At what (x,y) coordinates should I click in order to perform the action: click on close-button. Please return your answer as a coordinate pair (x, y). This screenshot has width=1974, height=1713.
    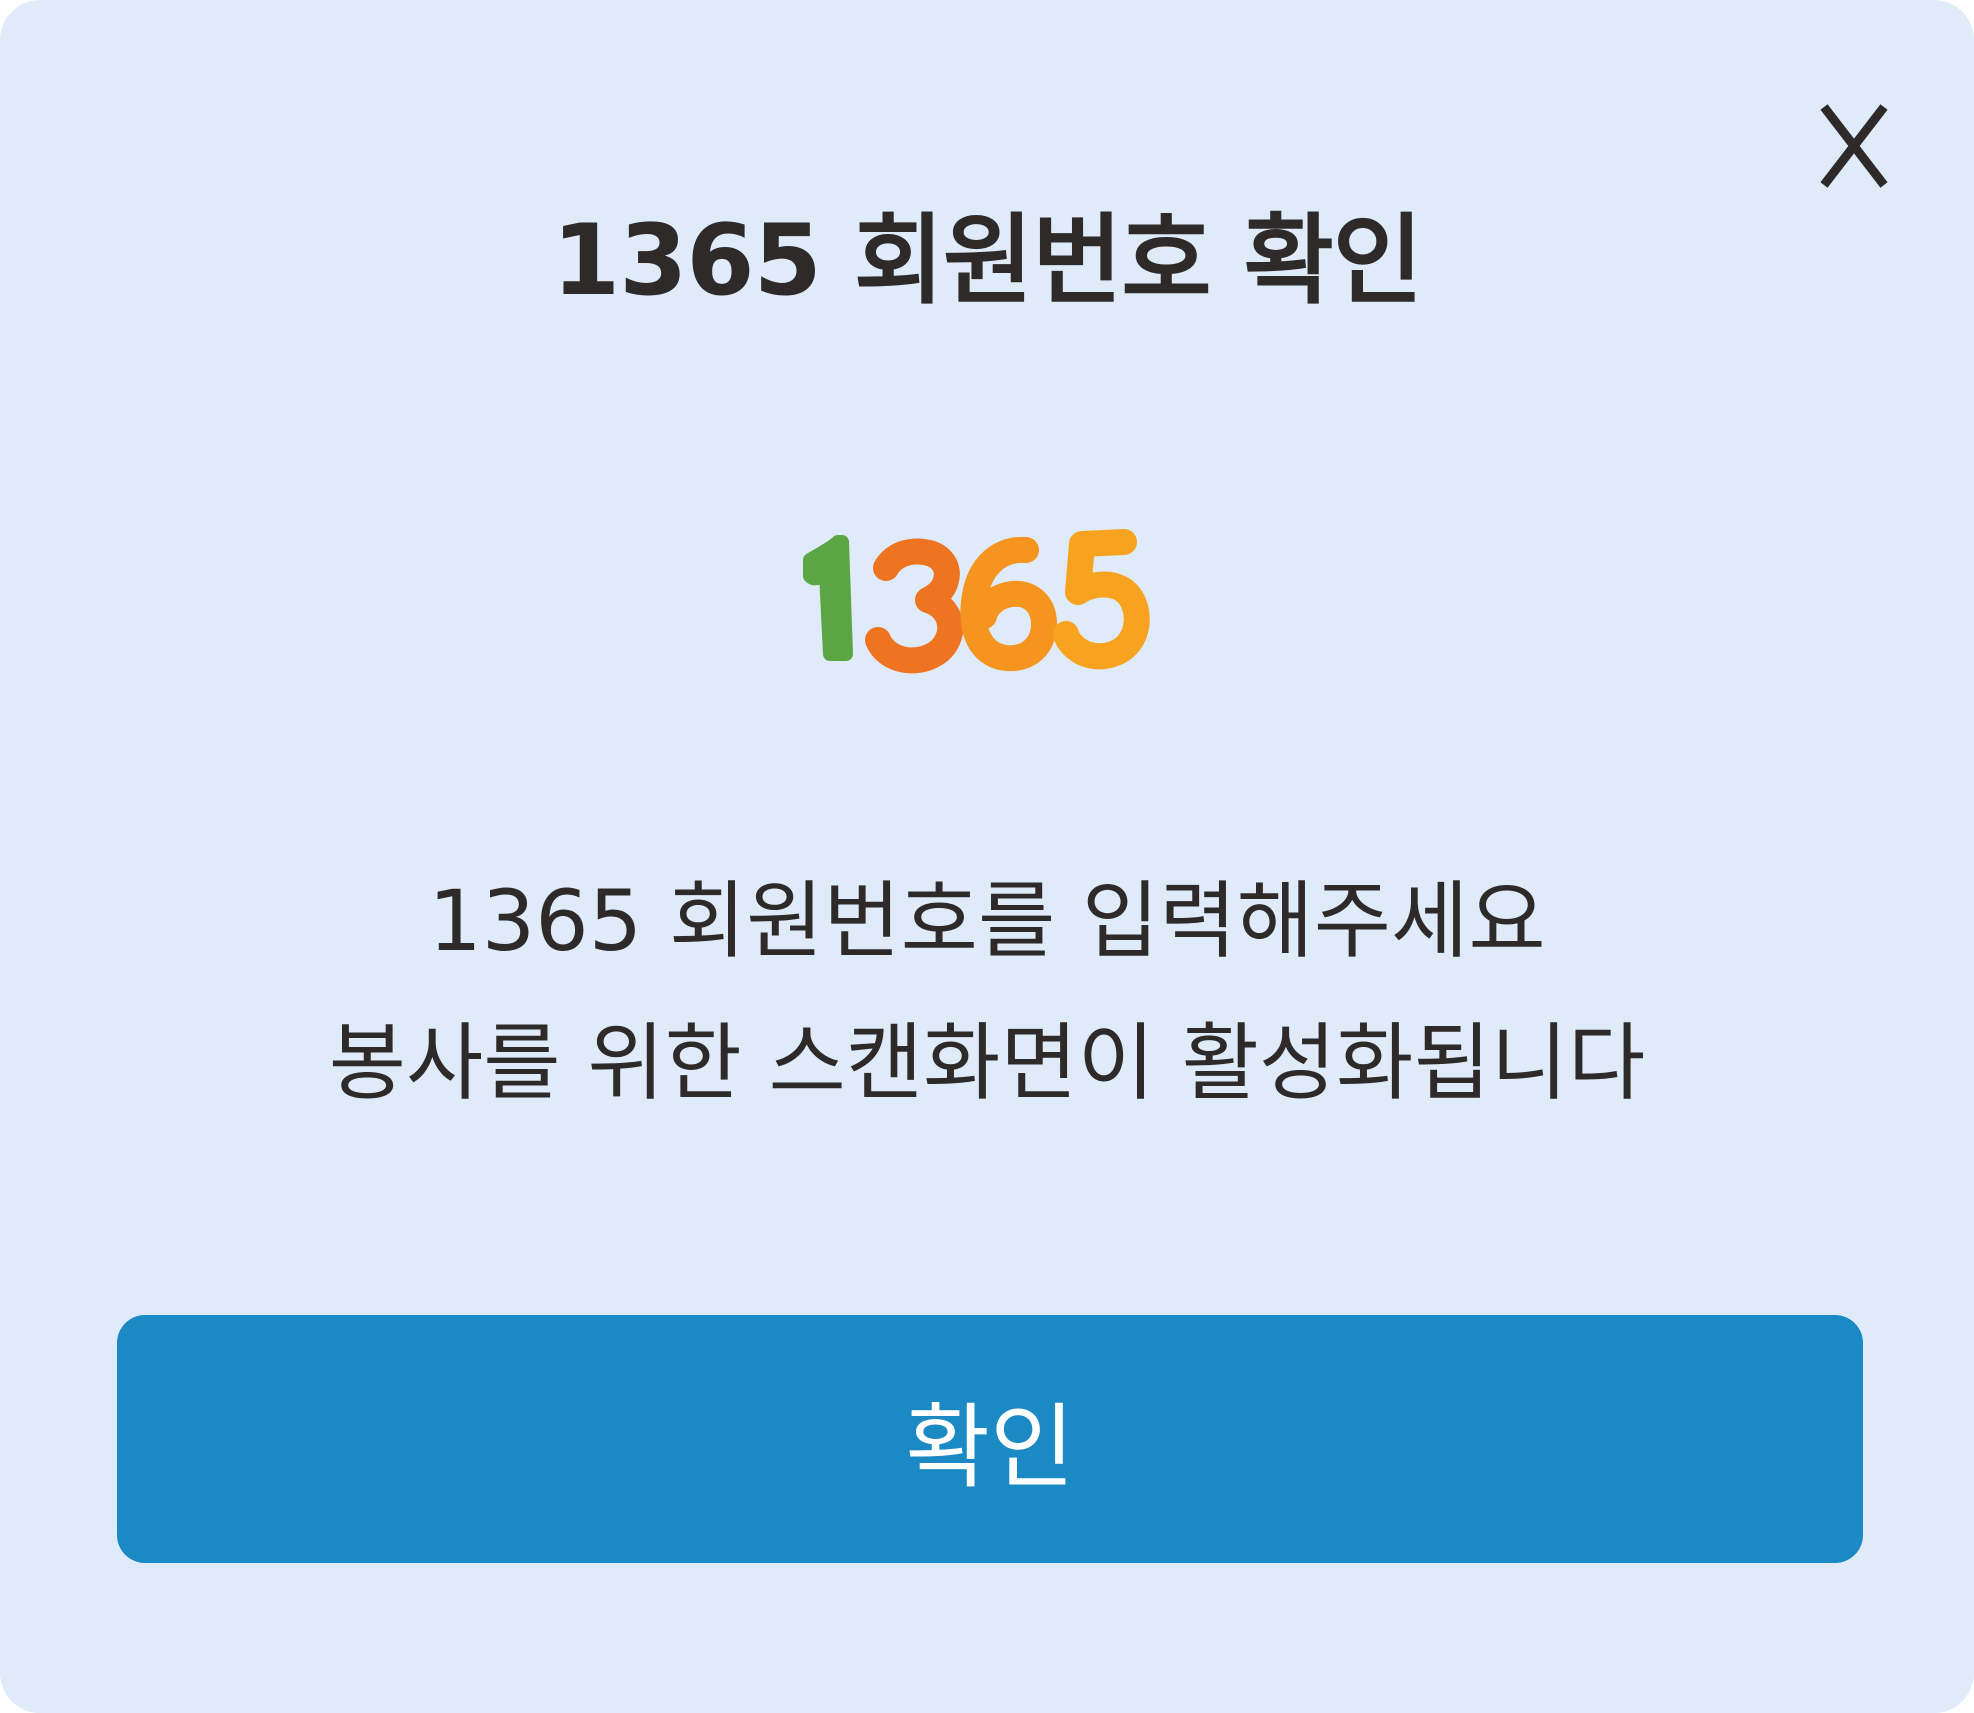
    Looking at the image, I should click on (1854, 146).